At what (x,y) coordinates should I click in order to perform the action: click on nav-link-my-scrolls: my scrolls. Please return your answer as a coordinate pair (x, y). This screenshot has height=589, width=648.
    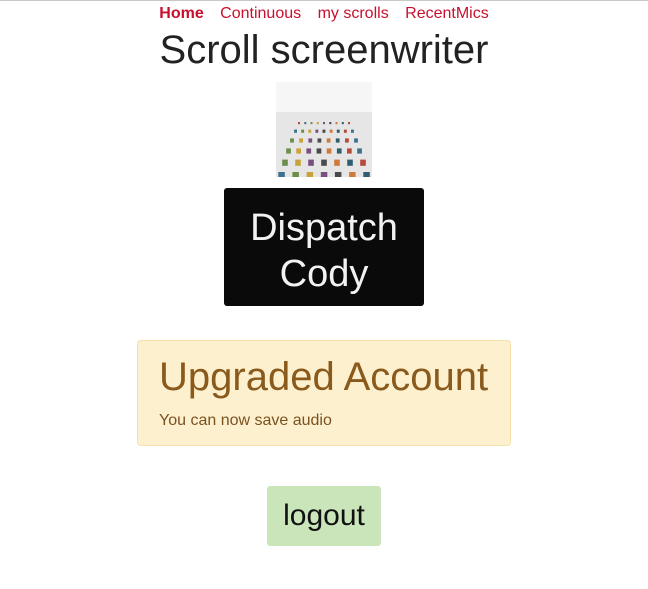
    Looking at the image, I should click on (353, 13).